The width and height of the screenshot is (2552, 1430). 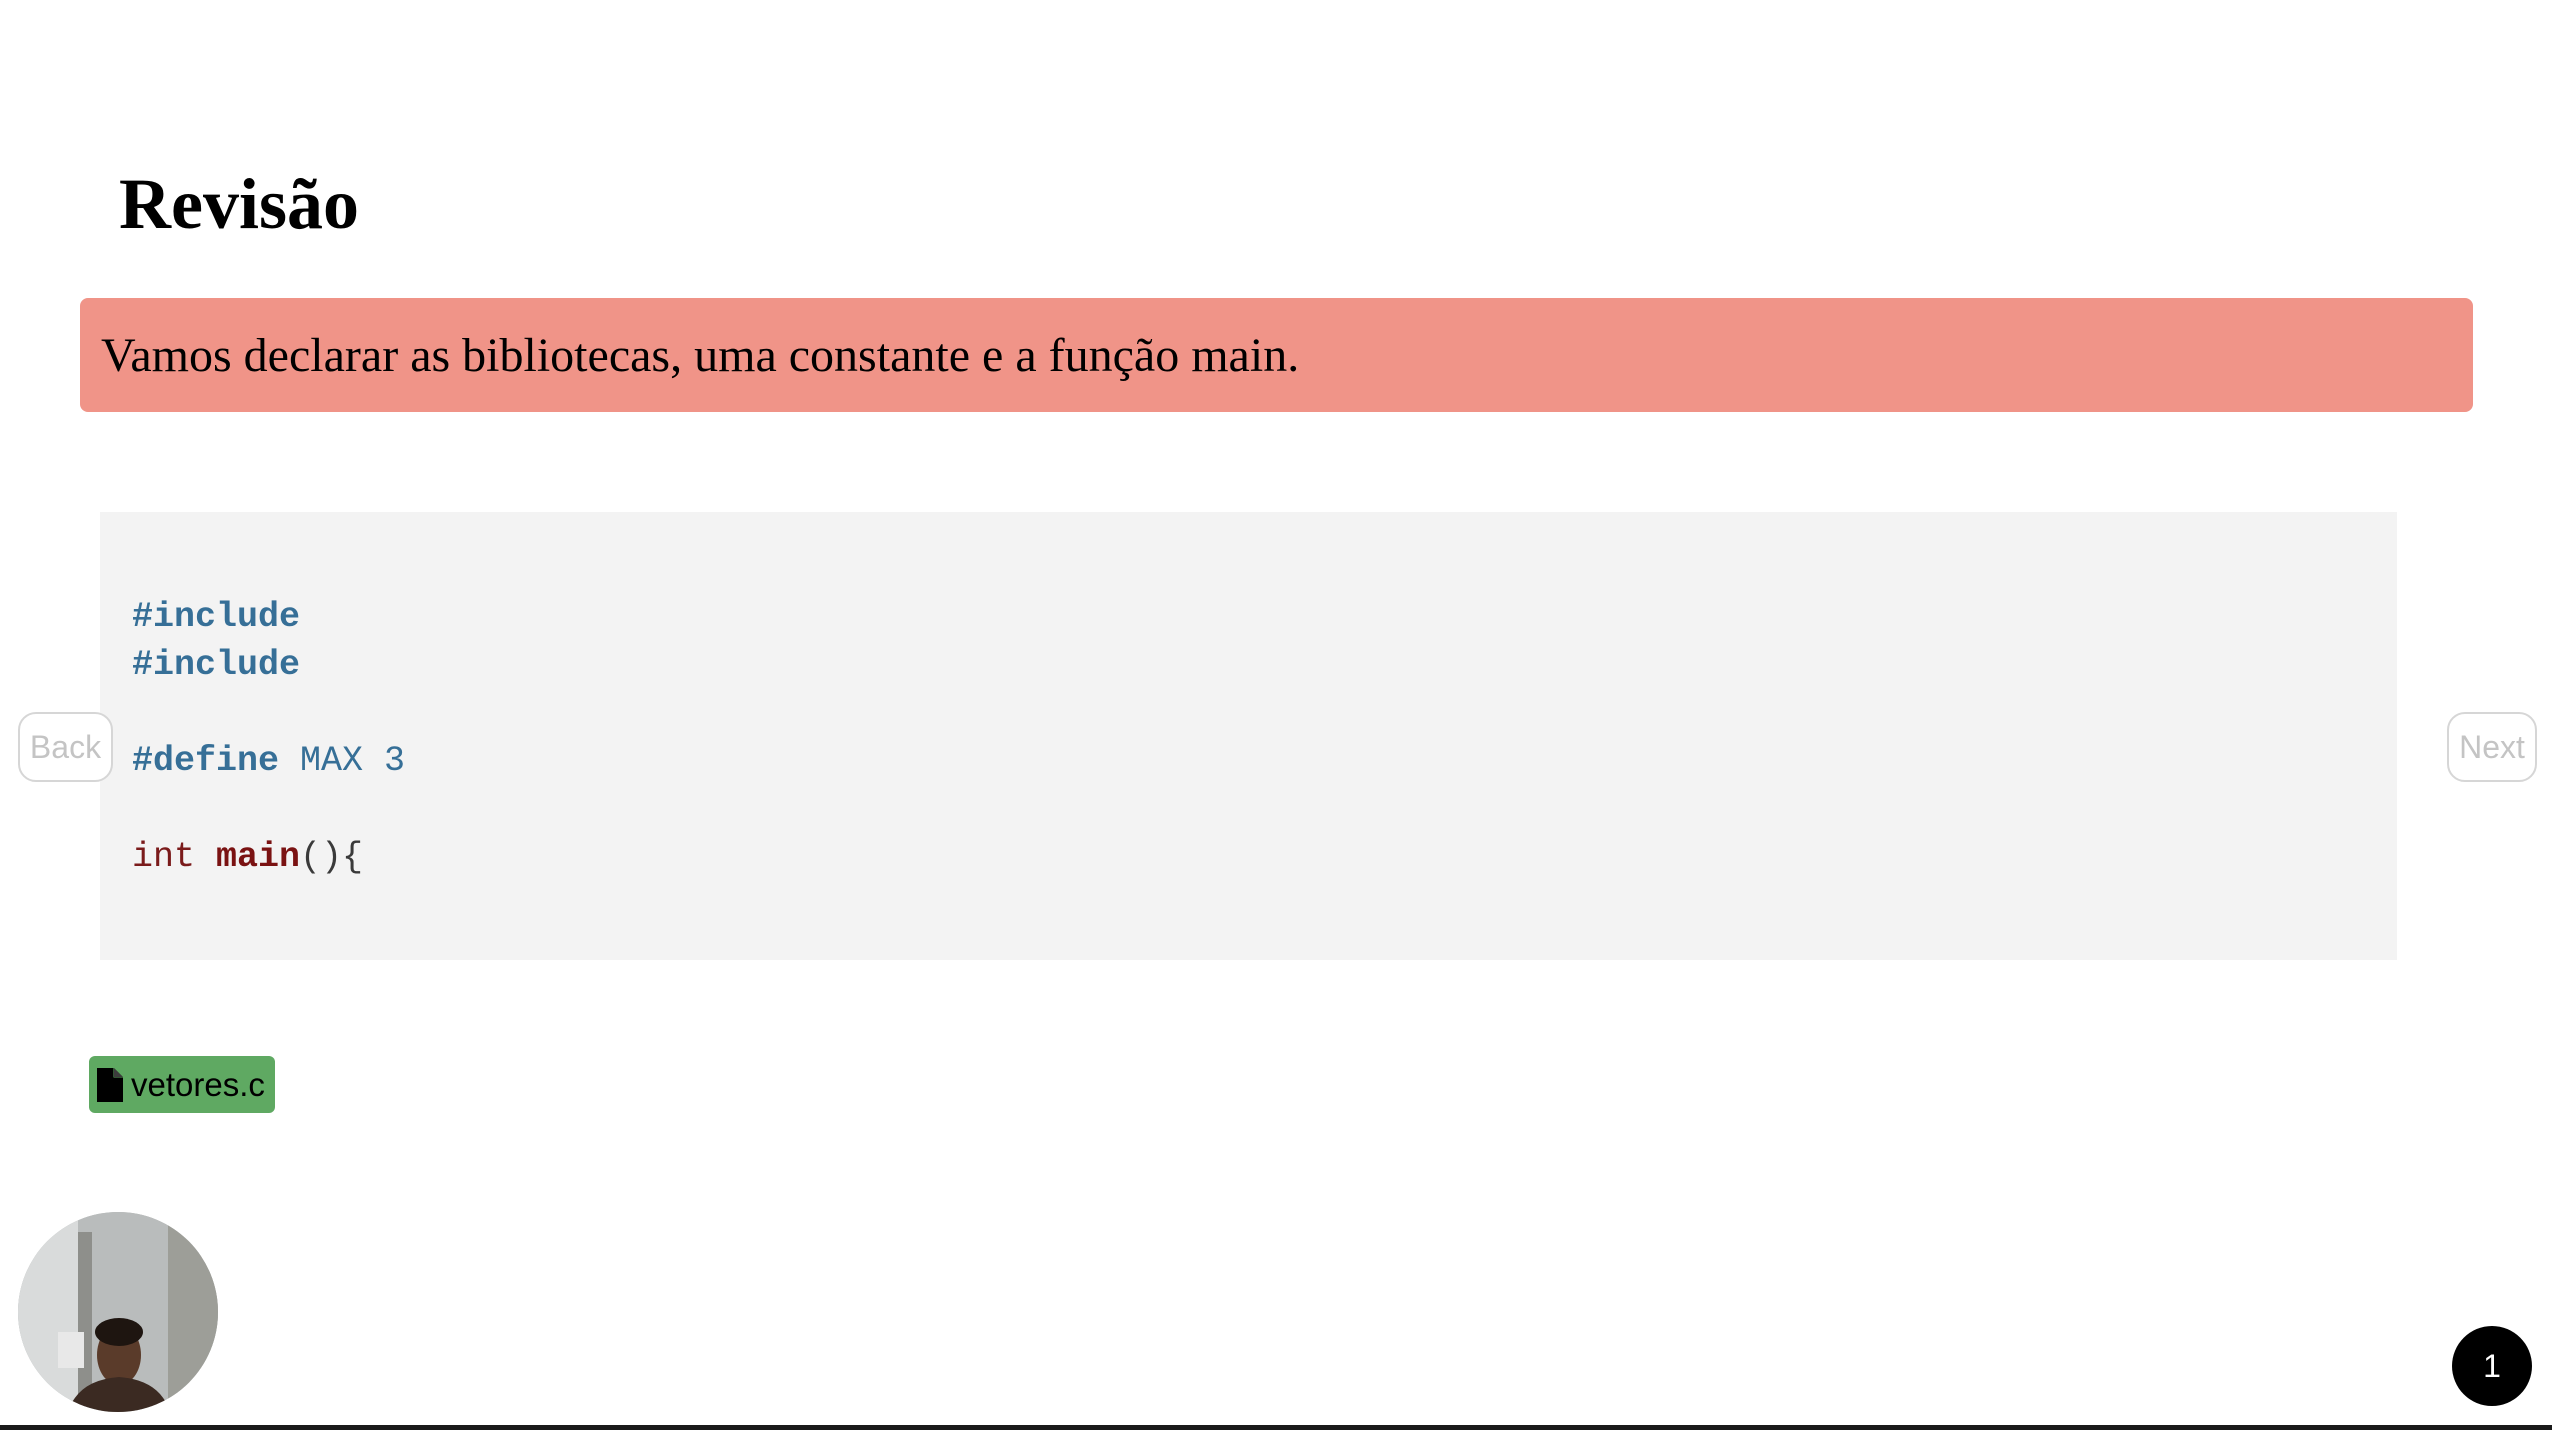 I want to click on return-type: int, so click(x=164, y=857).